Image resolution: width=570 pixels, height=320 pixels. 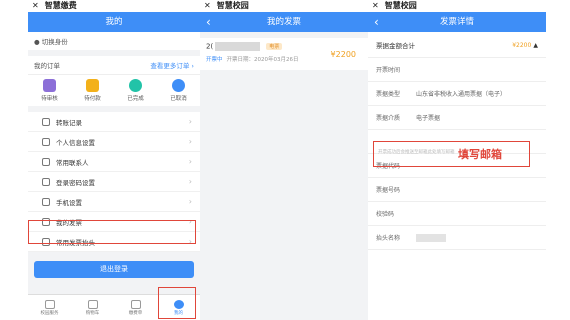 What do you see at coordinates (457, 190) in the screenshot?
I see `detail-row: 票据号码` at bounding box center [457, 190].